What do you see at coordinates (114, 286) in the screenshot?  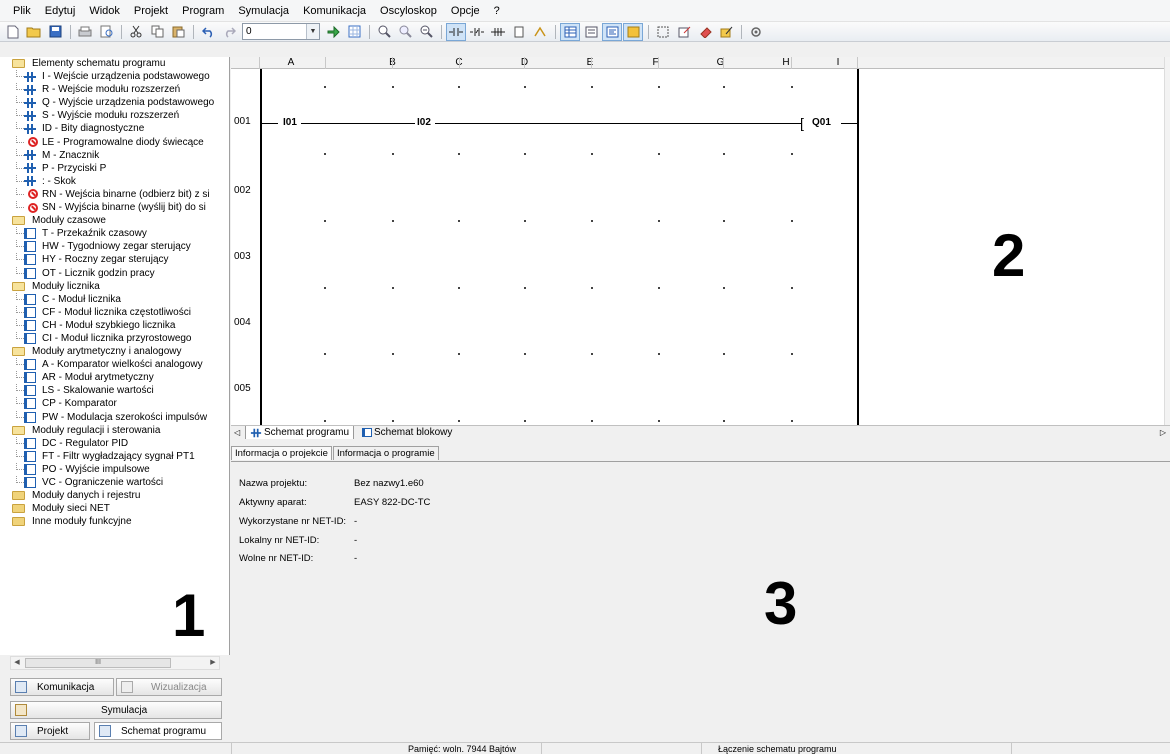 I see `tree-category: Moduły licznika` at bounding box center [114, 286].